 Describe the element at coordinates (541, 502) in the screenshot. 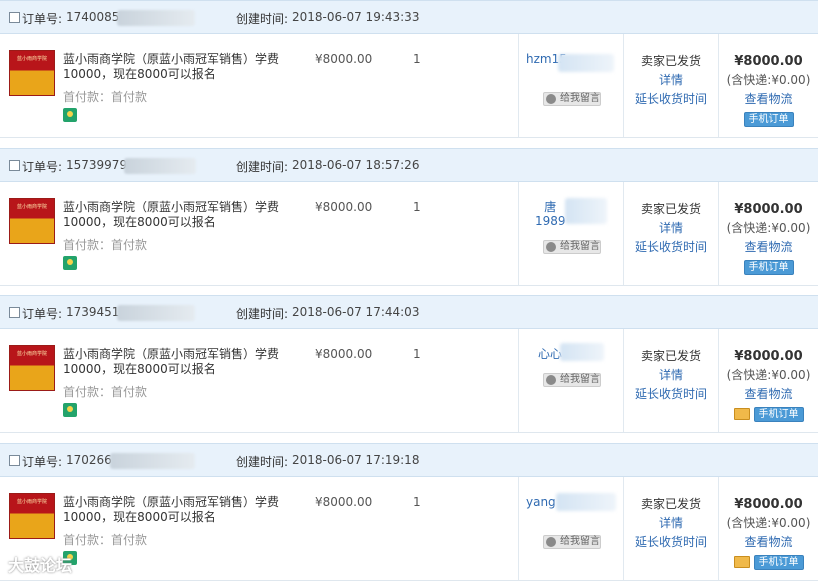

I see `buyer-name-link: yang` at that location.